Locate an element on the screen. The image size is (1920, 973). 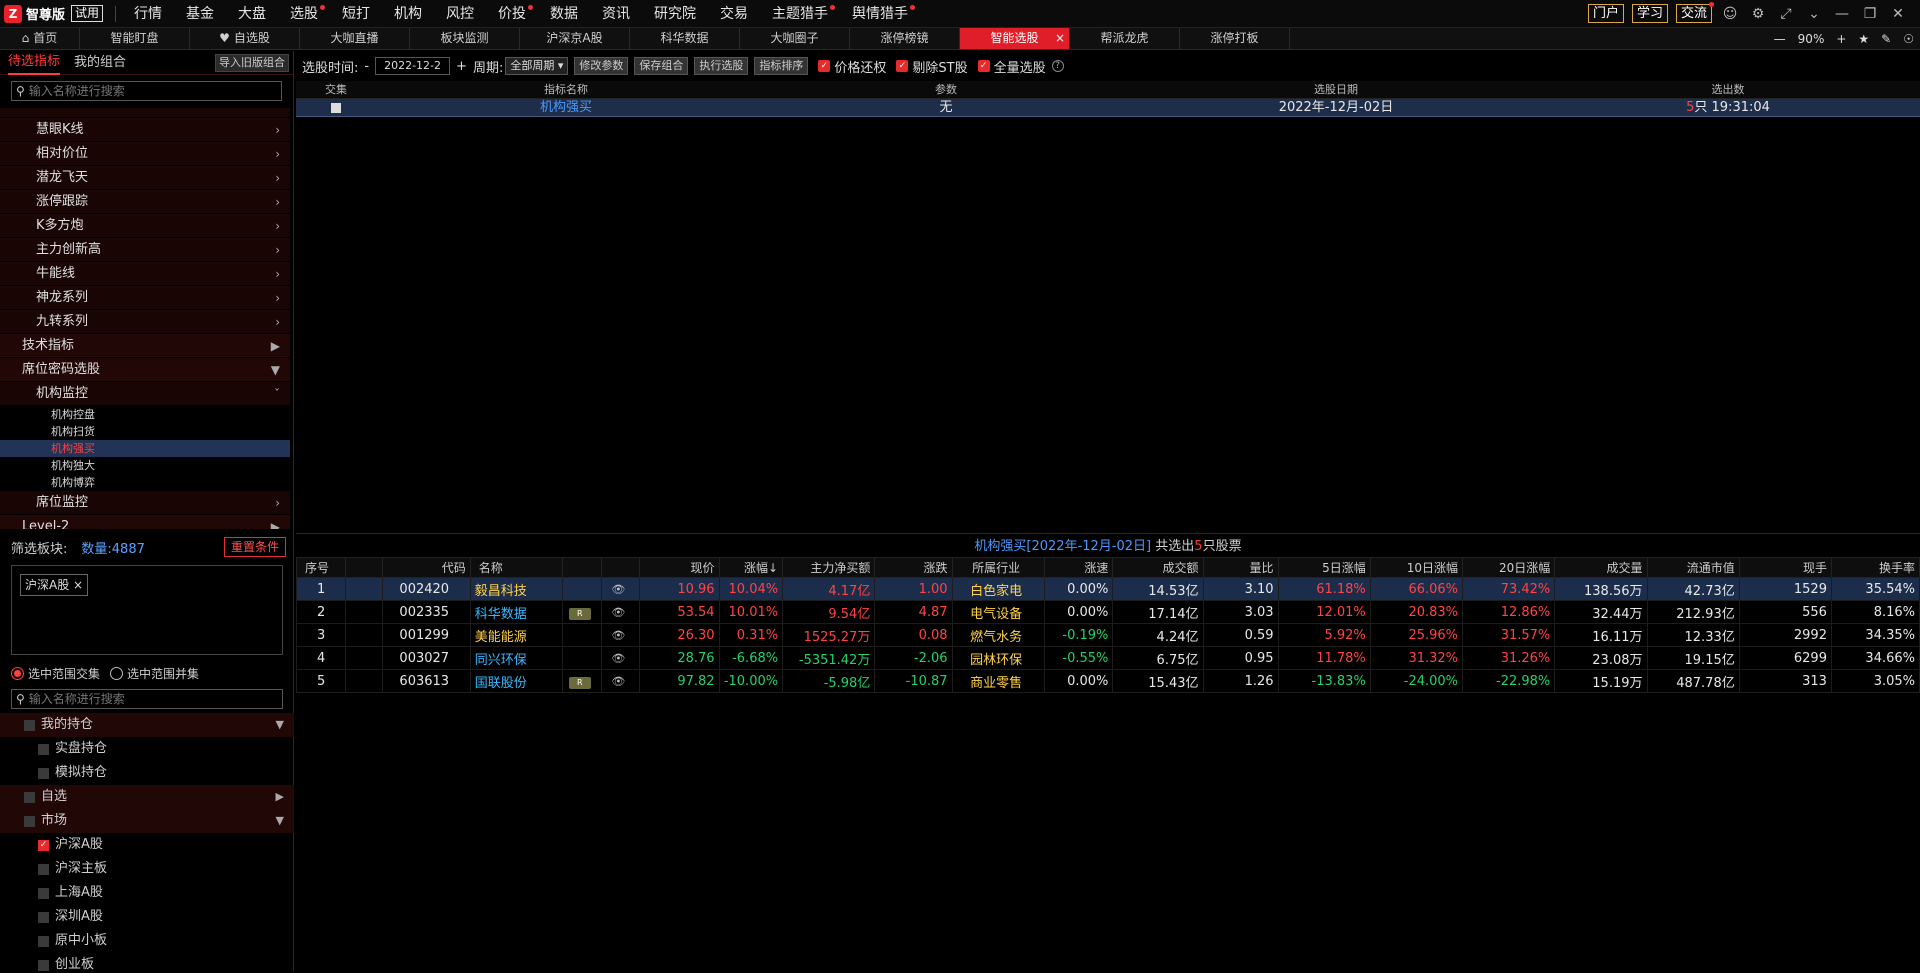
date-next-button: + is located at coordinates (461, 66).